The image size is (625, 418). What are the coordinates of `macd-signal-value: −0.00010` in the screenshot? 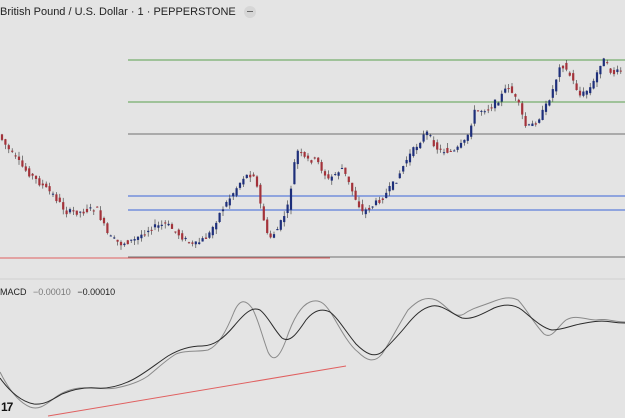 It's located at (96, 292).